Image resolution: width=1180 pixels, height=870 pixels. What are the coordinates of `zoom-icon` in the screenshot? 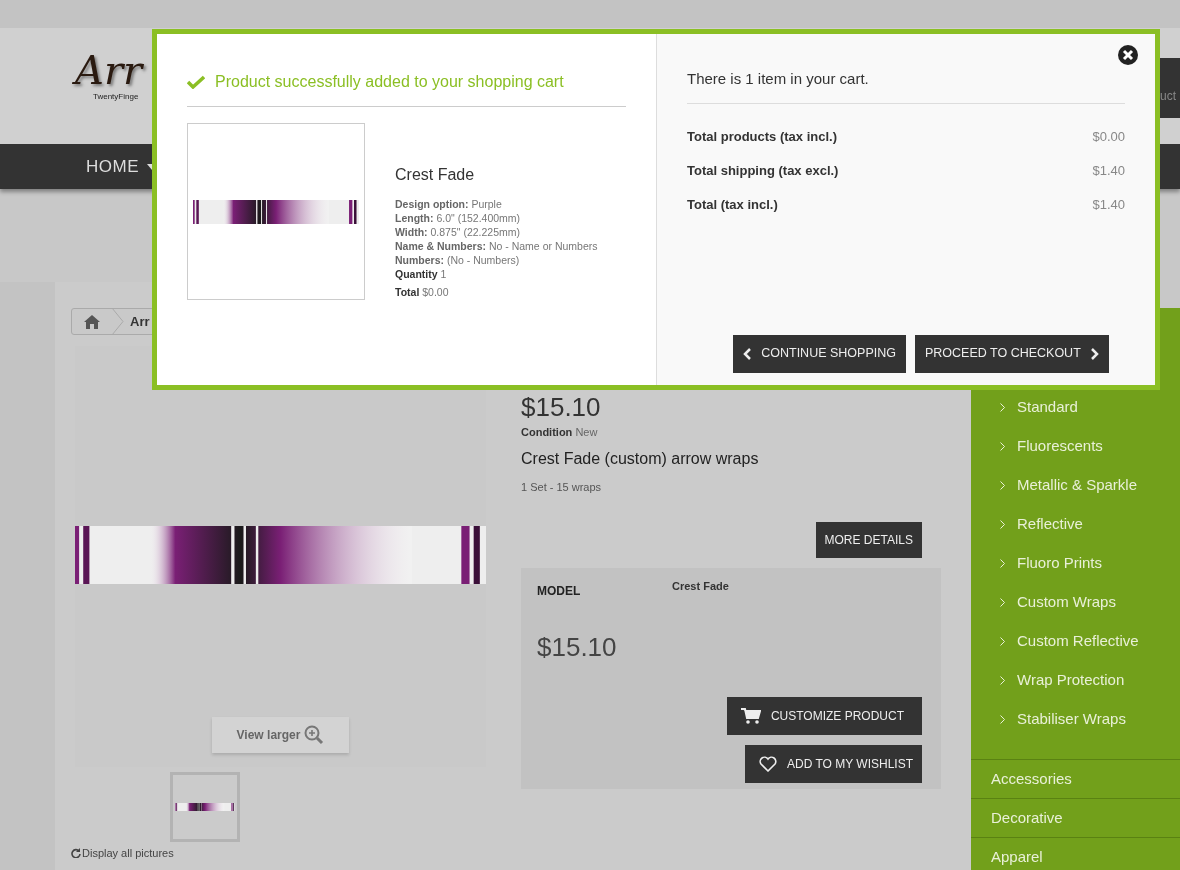 It's located at (314, 734).